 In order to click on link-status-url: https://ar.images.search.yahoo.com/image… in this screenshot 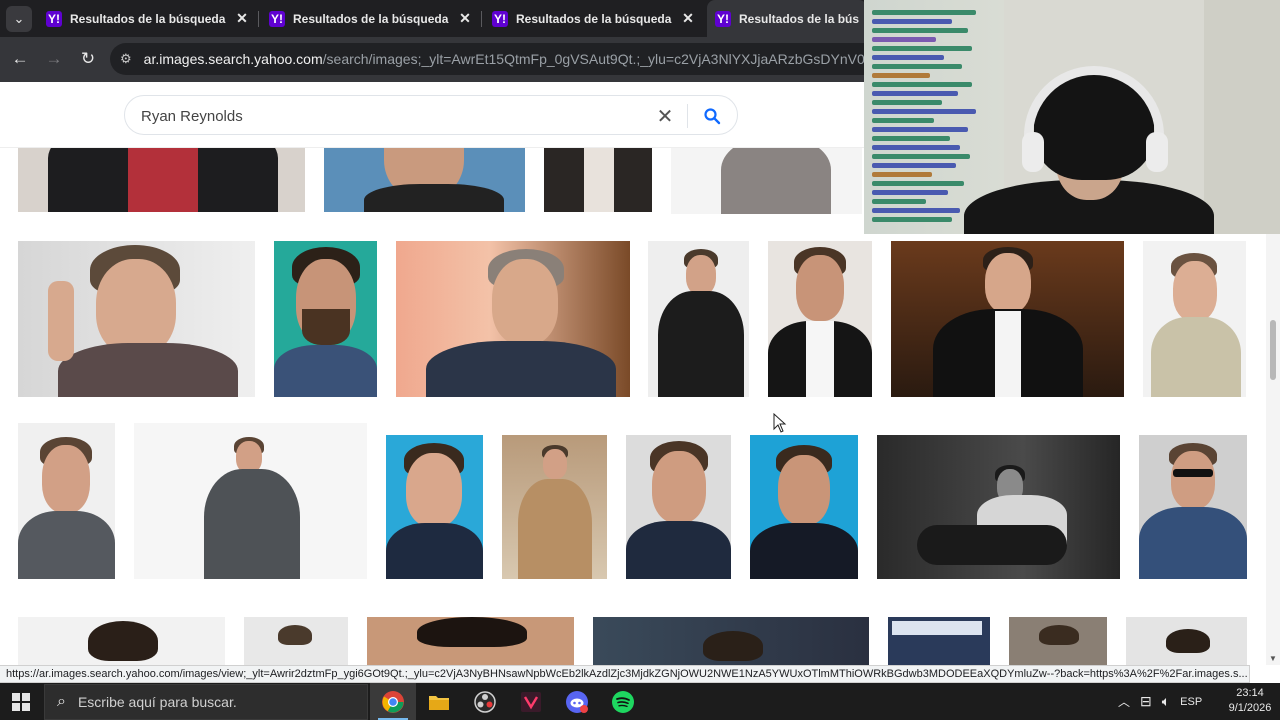, I will do `click(625, 674)`.